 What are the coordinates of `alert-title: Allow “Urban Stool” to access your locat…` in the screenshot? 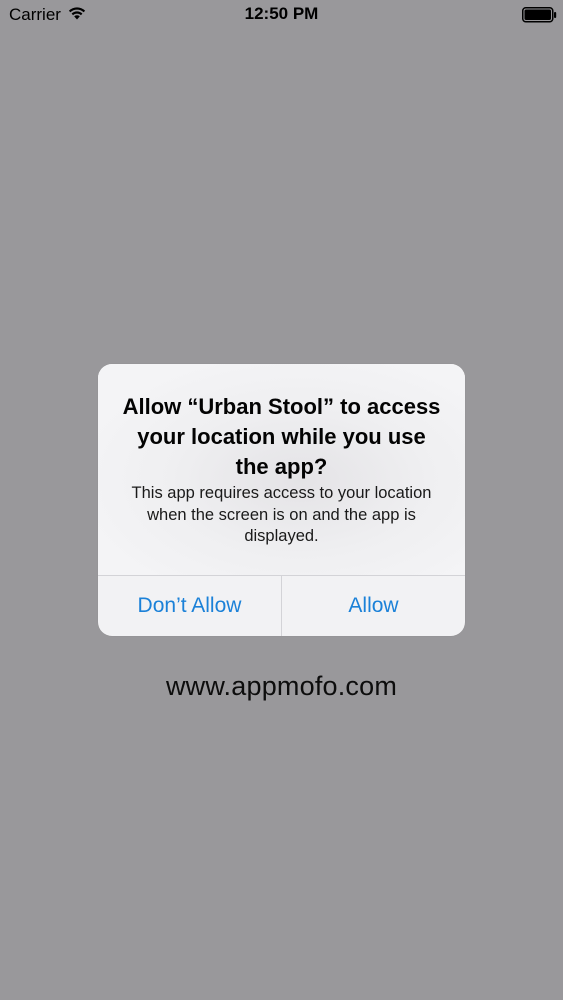 It's located at (281, 436).